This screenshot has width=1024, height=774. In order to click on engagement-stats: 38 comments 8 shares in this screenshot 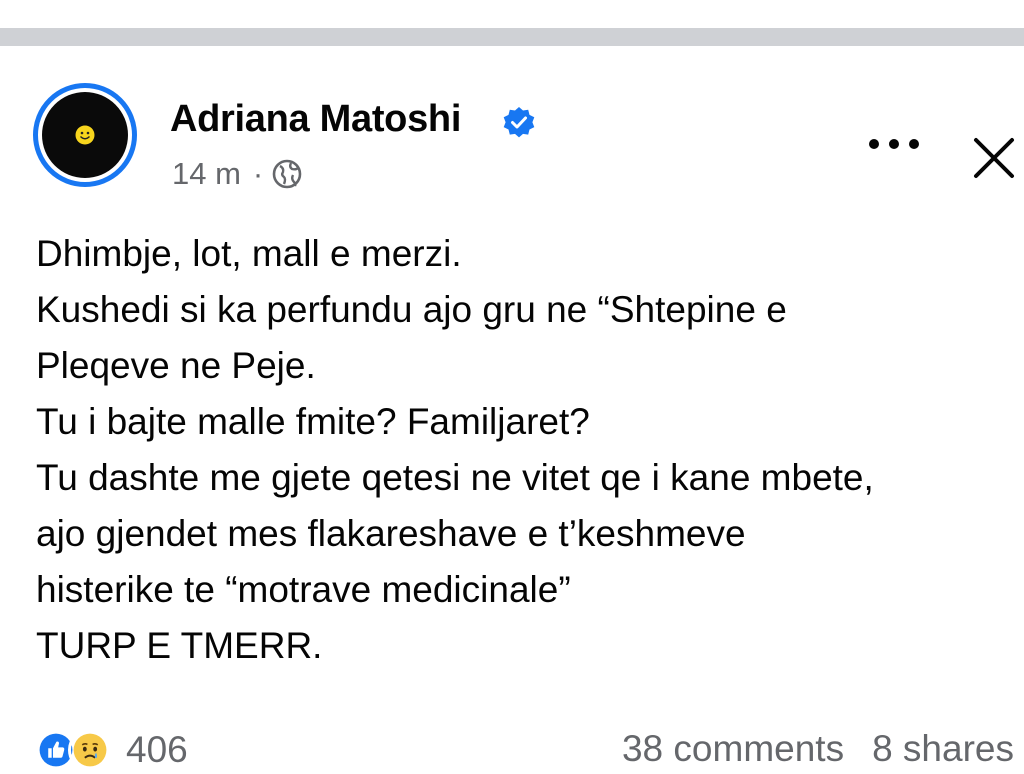, I will do `click(818, 749)`.